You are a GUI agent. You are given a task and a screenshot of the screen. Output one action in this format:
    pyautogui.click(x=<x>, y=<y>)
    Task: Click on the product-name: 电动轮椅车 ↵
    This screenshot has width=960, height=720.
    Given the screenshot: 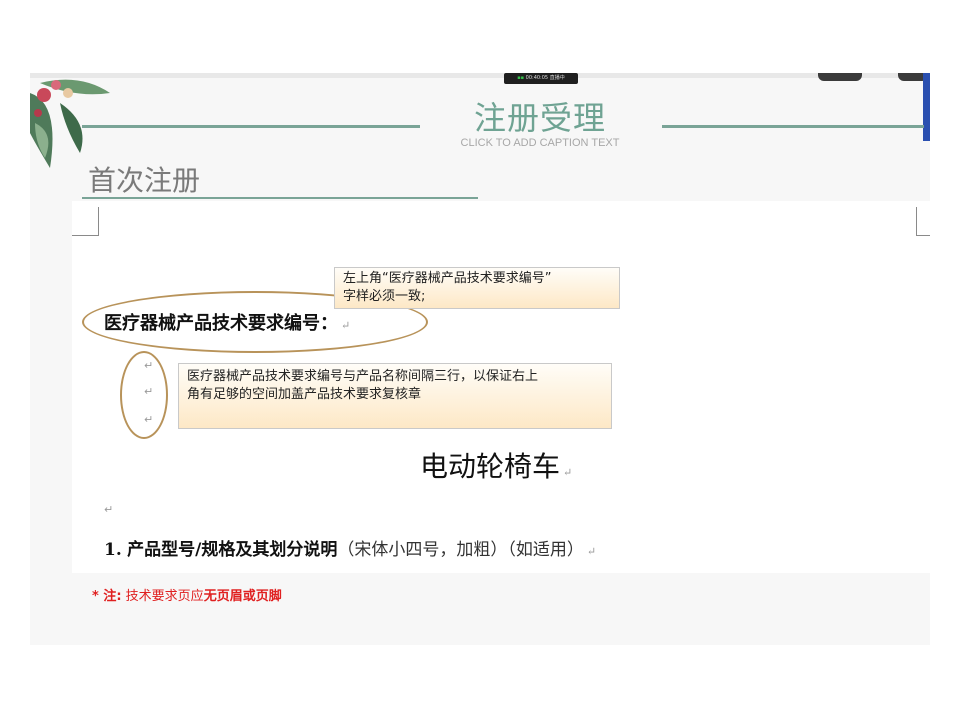 What is the action you would take?
    pyautogui.click(x=496, y=465)
    